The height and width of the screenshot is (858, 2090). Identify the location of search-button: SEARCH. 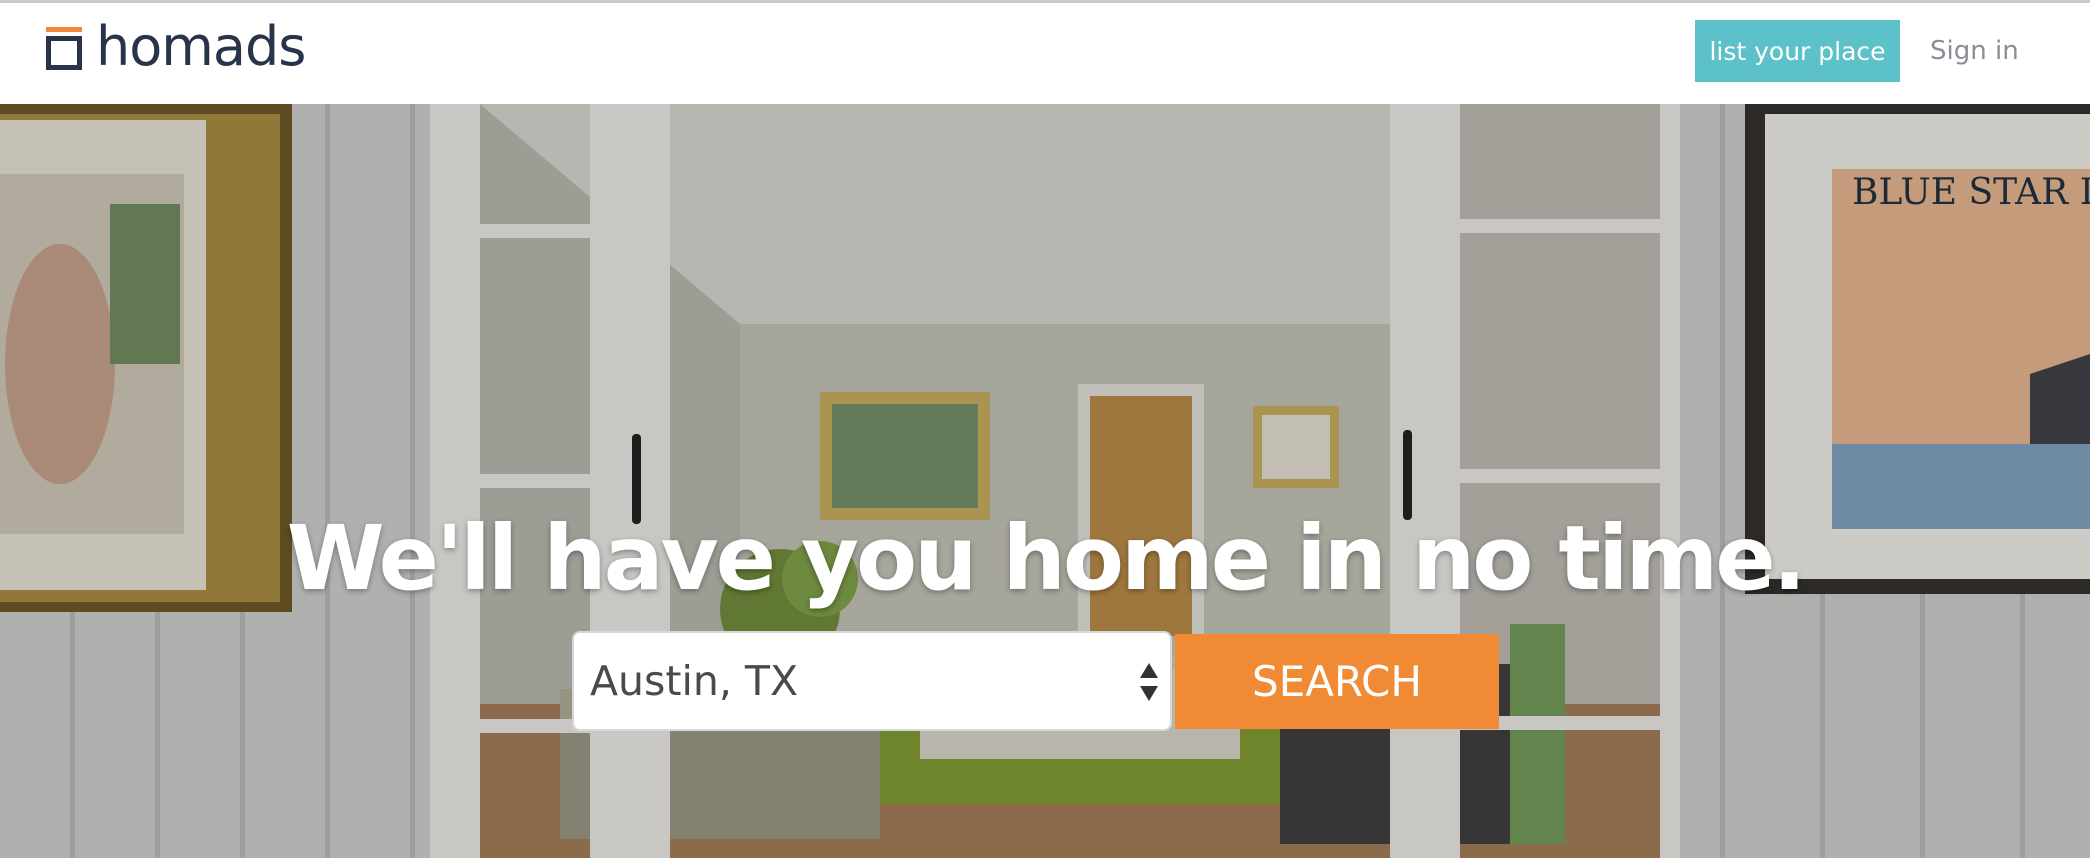
(1337, 681).